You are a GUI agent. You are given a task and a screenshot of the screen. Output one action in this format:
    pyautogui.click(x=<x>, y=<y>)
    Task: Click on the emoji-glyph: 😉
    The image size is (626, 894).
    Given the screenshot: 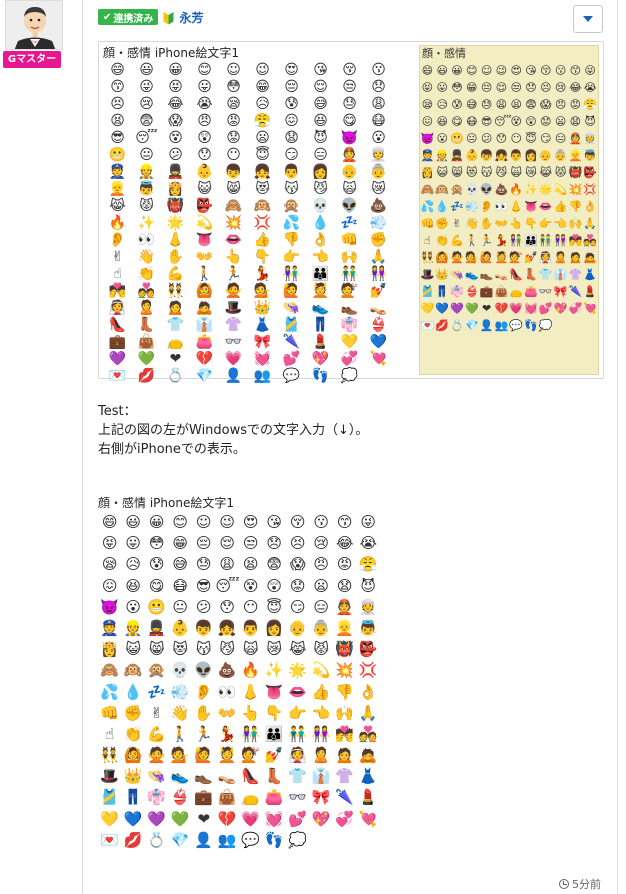 What is the action you would take?
    pyautogui.click(x=501, y=70)
    